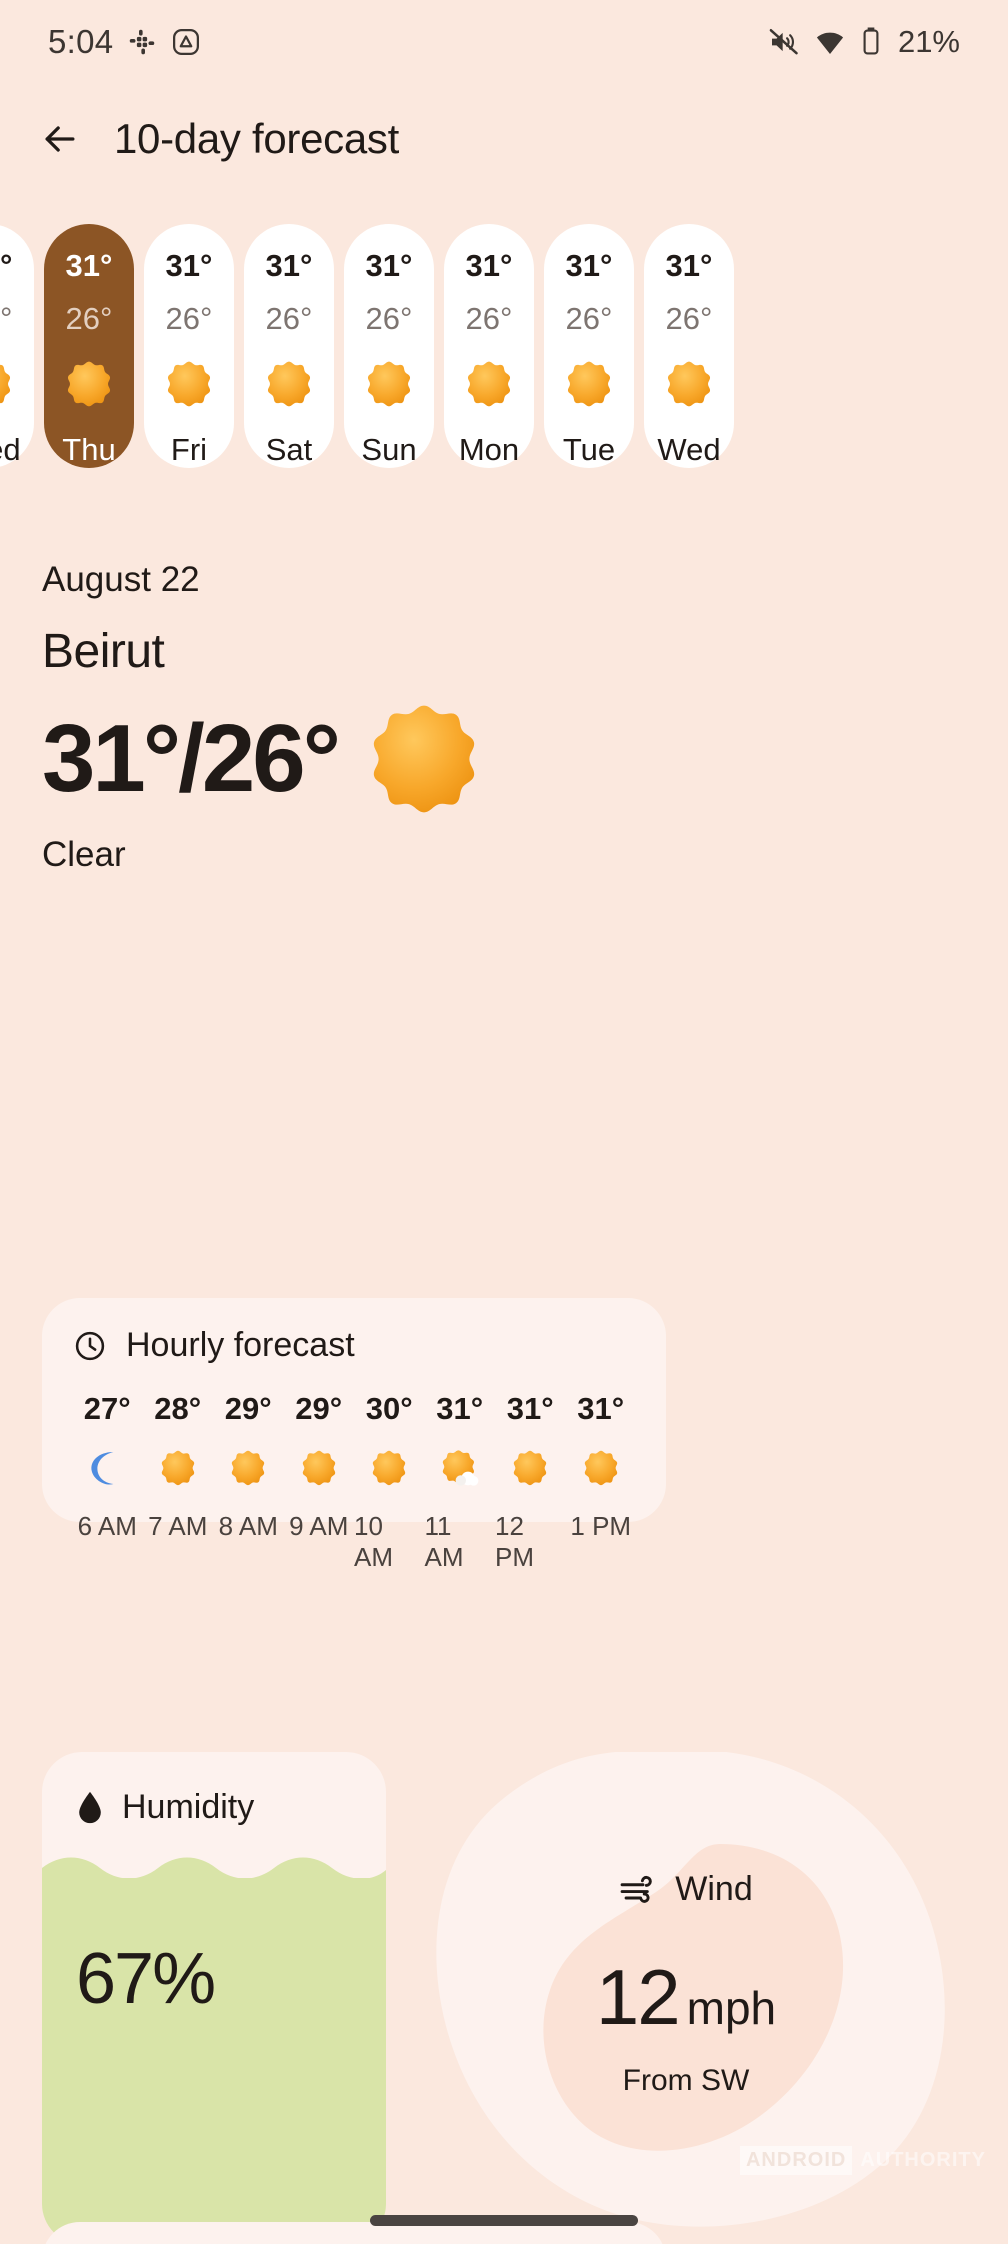  I want to click on hourly-column-4: 30° 10 AM, so click(389, 1482).